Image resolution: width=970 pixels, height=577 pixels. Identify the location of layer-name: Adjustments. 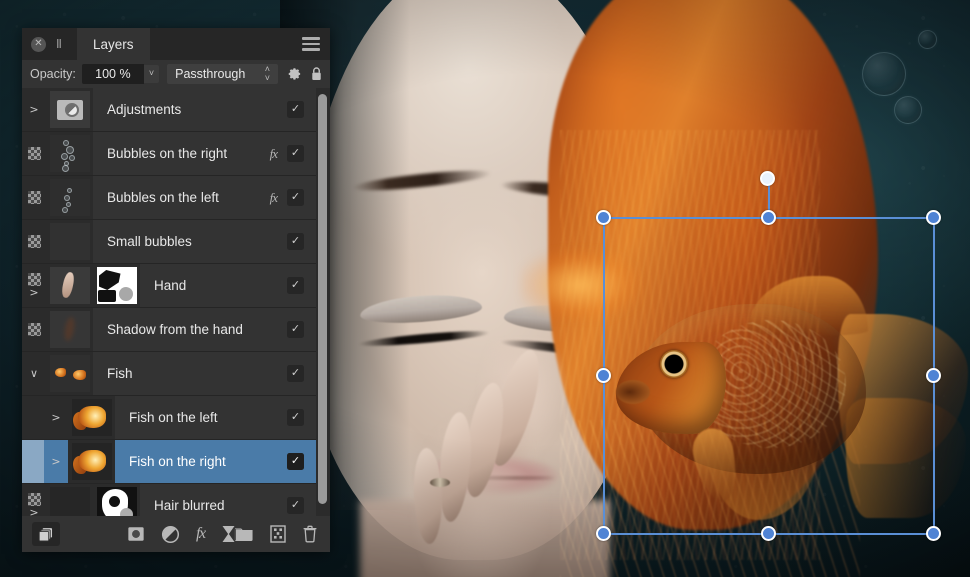
(144, 109).